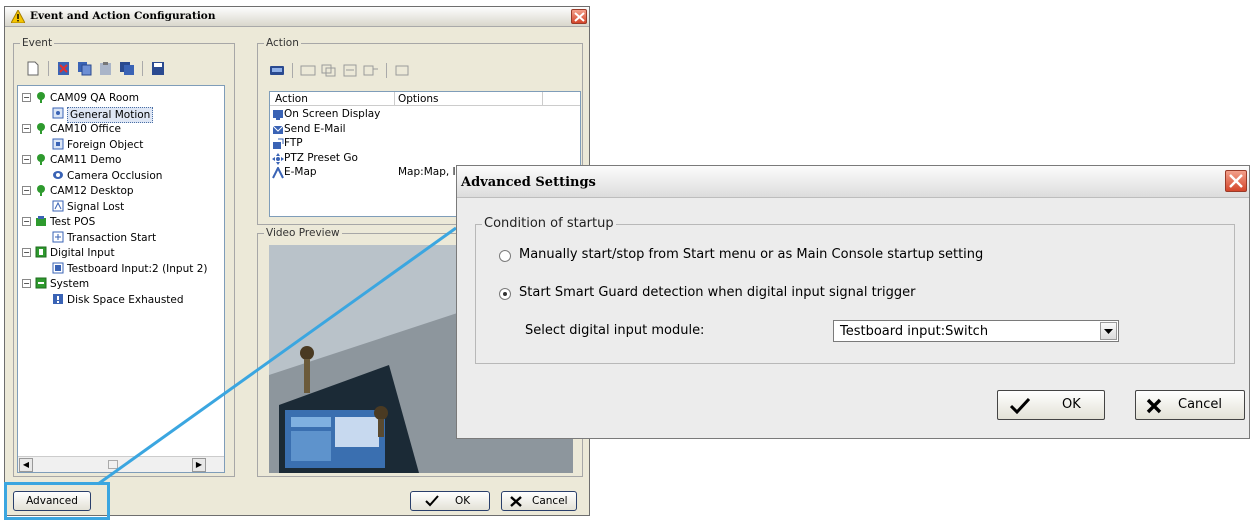 This screenshot has width=1252, height=524. Describe the element at coordinates (430, 172) in the screenshot. I see `action-options: Map:Map, In` at that location.